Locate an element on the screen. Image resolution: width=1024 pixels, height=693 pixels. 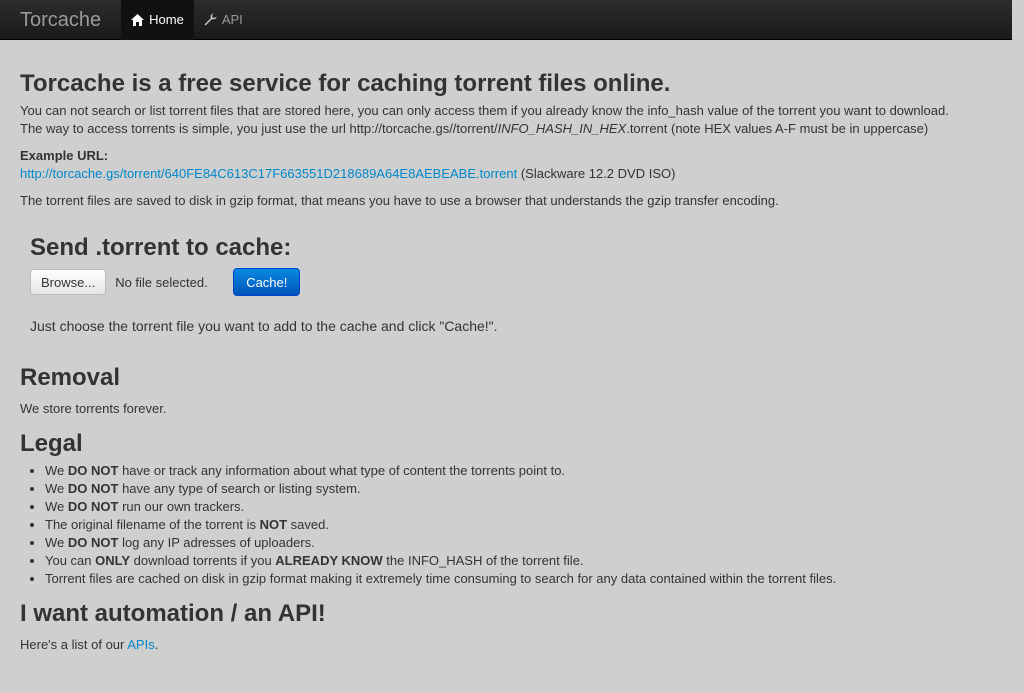
nav-home: Home is located at coordinates (157, 20).